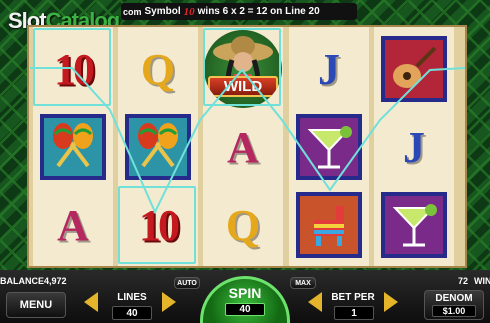 Image resolution: width=490 pixels, height=323 pixels. Describe the element at coordinates (132, 297) in the screenshot. I see `lines-label: LINES` at that location.